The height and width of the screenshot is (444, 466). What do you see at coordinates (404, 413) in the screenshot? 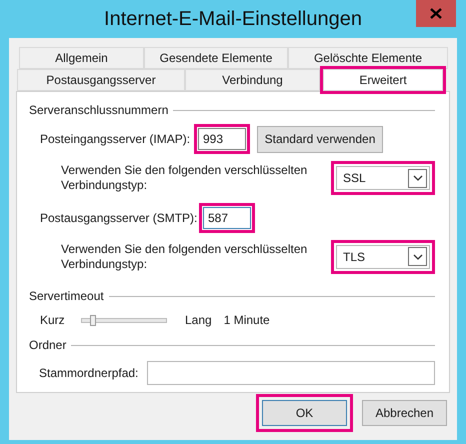
I see `dialog-button: Abbrechen` at bounding box center [404, 413].